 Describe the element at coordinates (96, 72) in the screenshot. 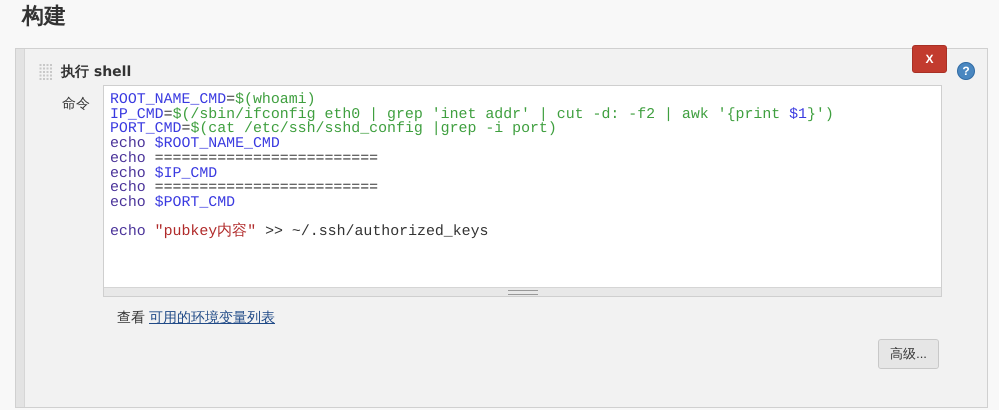

I see `step-title: 执行 shell` at that location.